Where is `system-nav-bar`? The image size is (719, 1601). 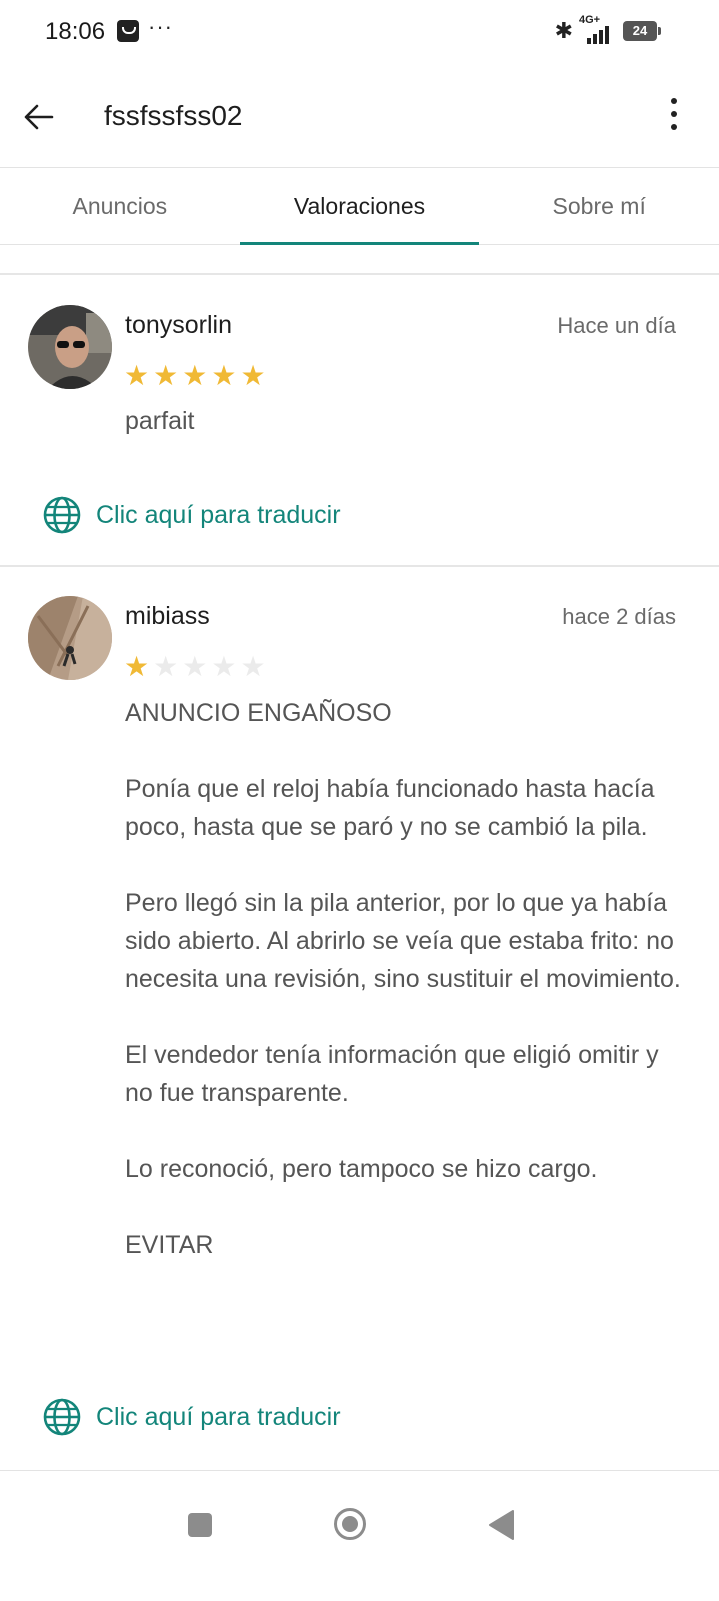 system-nav-bar is located at coordinates (359, 1535).